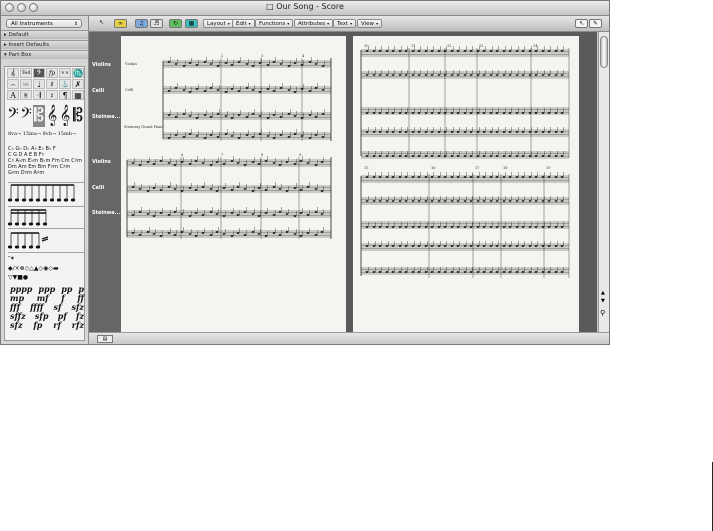 Image resolution: width=713 pixels, height=531 pixels. I want to click on misc-symbols-3: ▽▼■●, so click(18, 277).